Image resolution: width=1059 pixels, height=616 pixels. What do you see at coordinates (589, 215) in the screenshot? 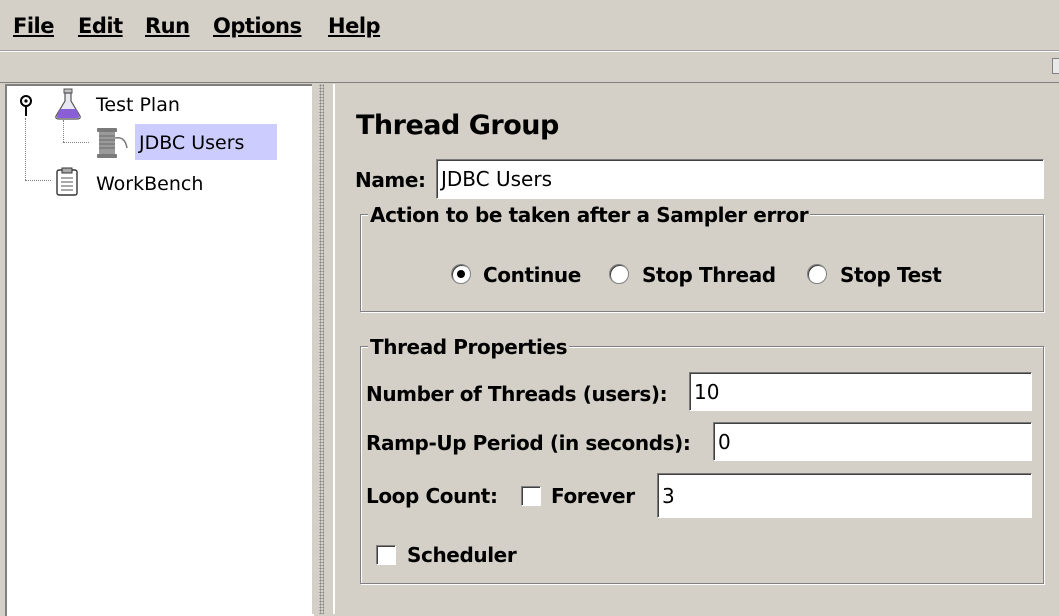
I see `sampler-error-group-title: Action to be taken after a Sampler error` at bounding box center [589, 215].